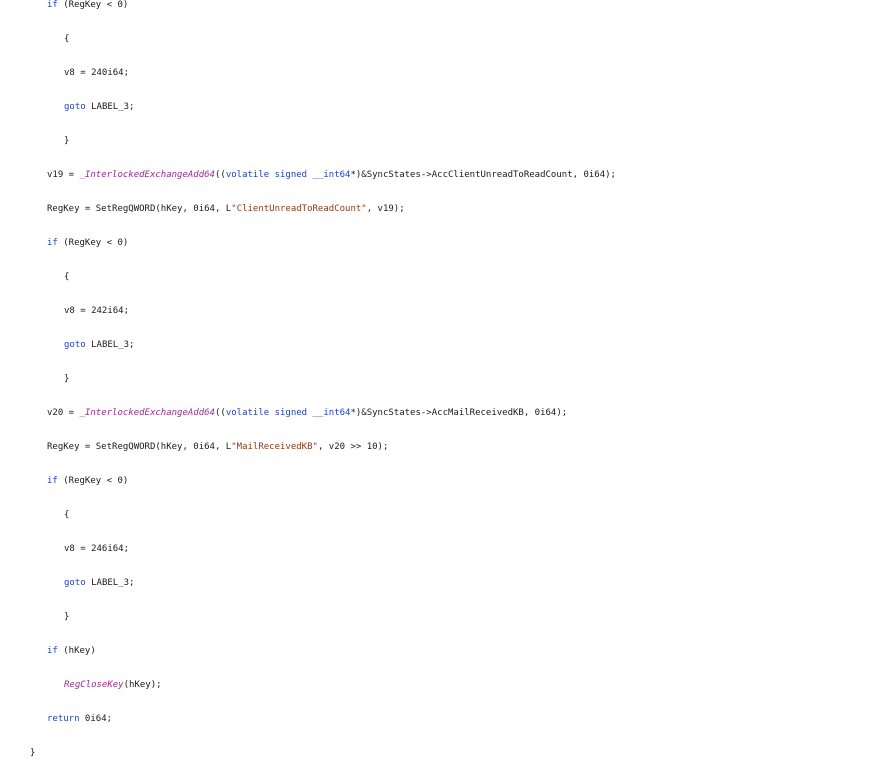  Describe the element at coordinates (63, 175) in the screenshot. I see `code-token: v19 =` at that location.